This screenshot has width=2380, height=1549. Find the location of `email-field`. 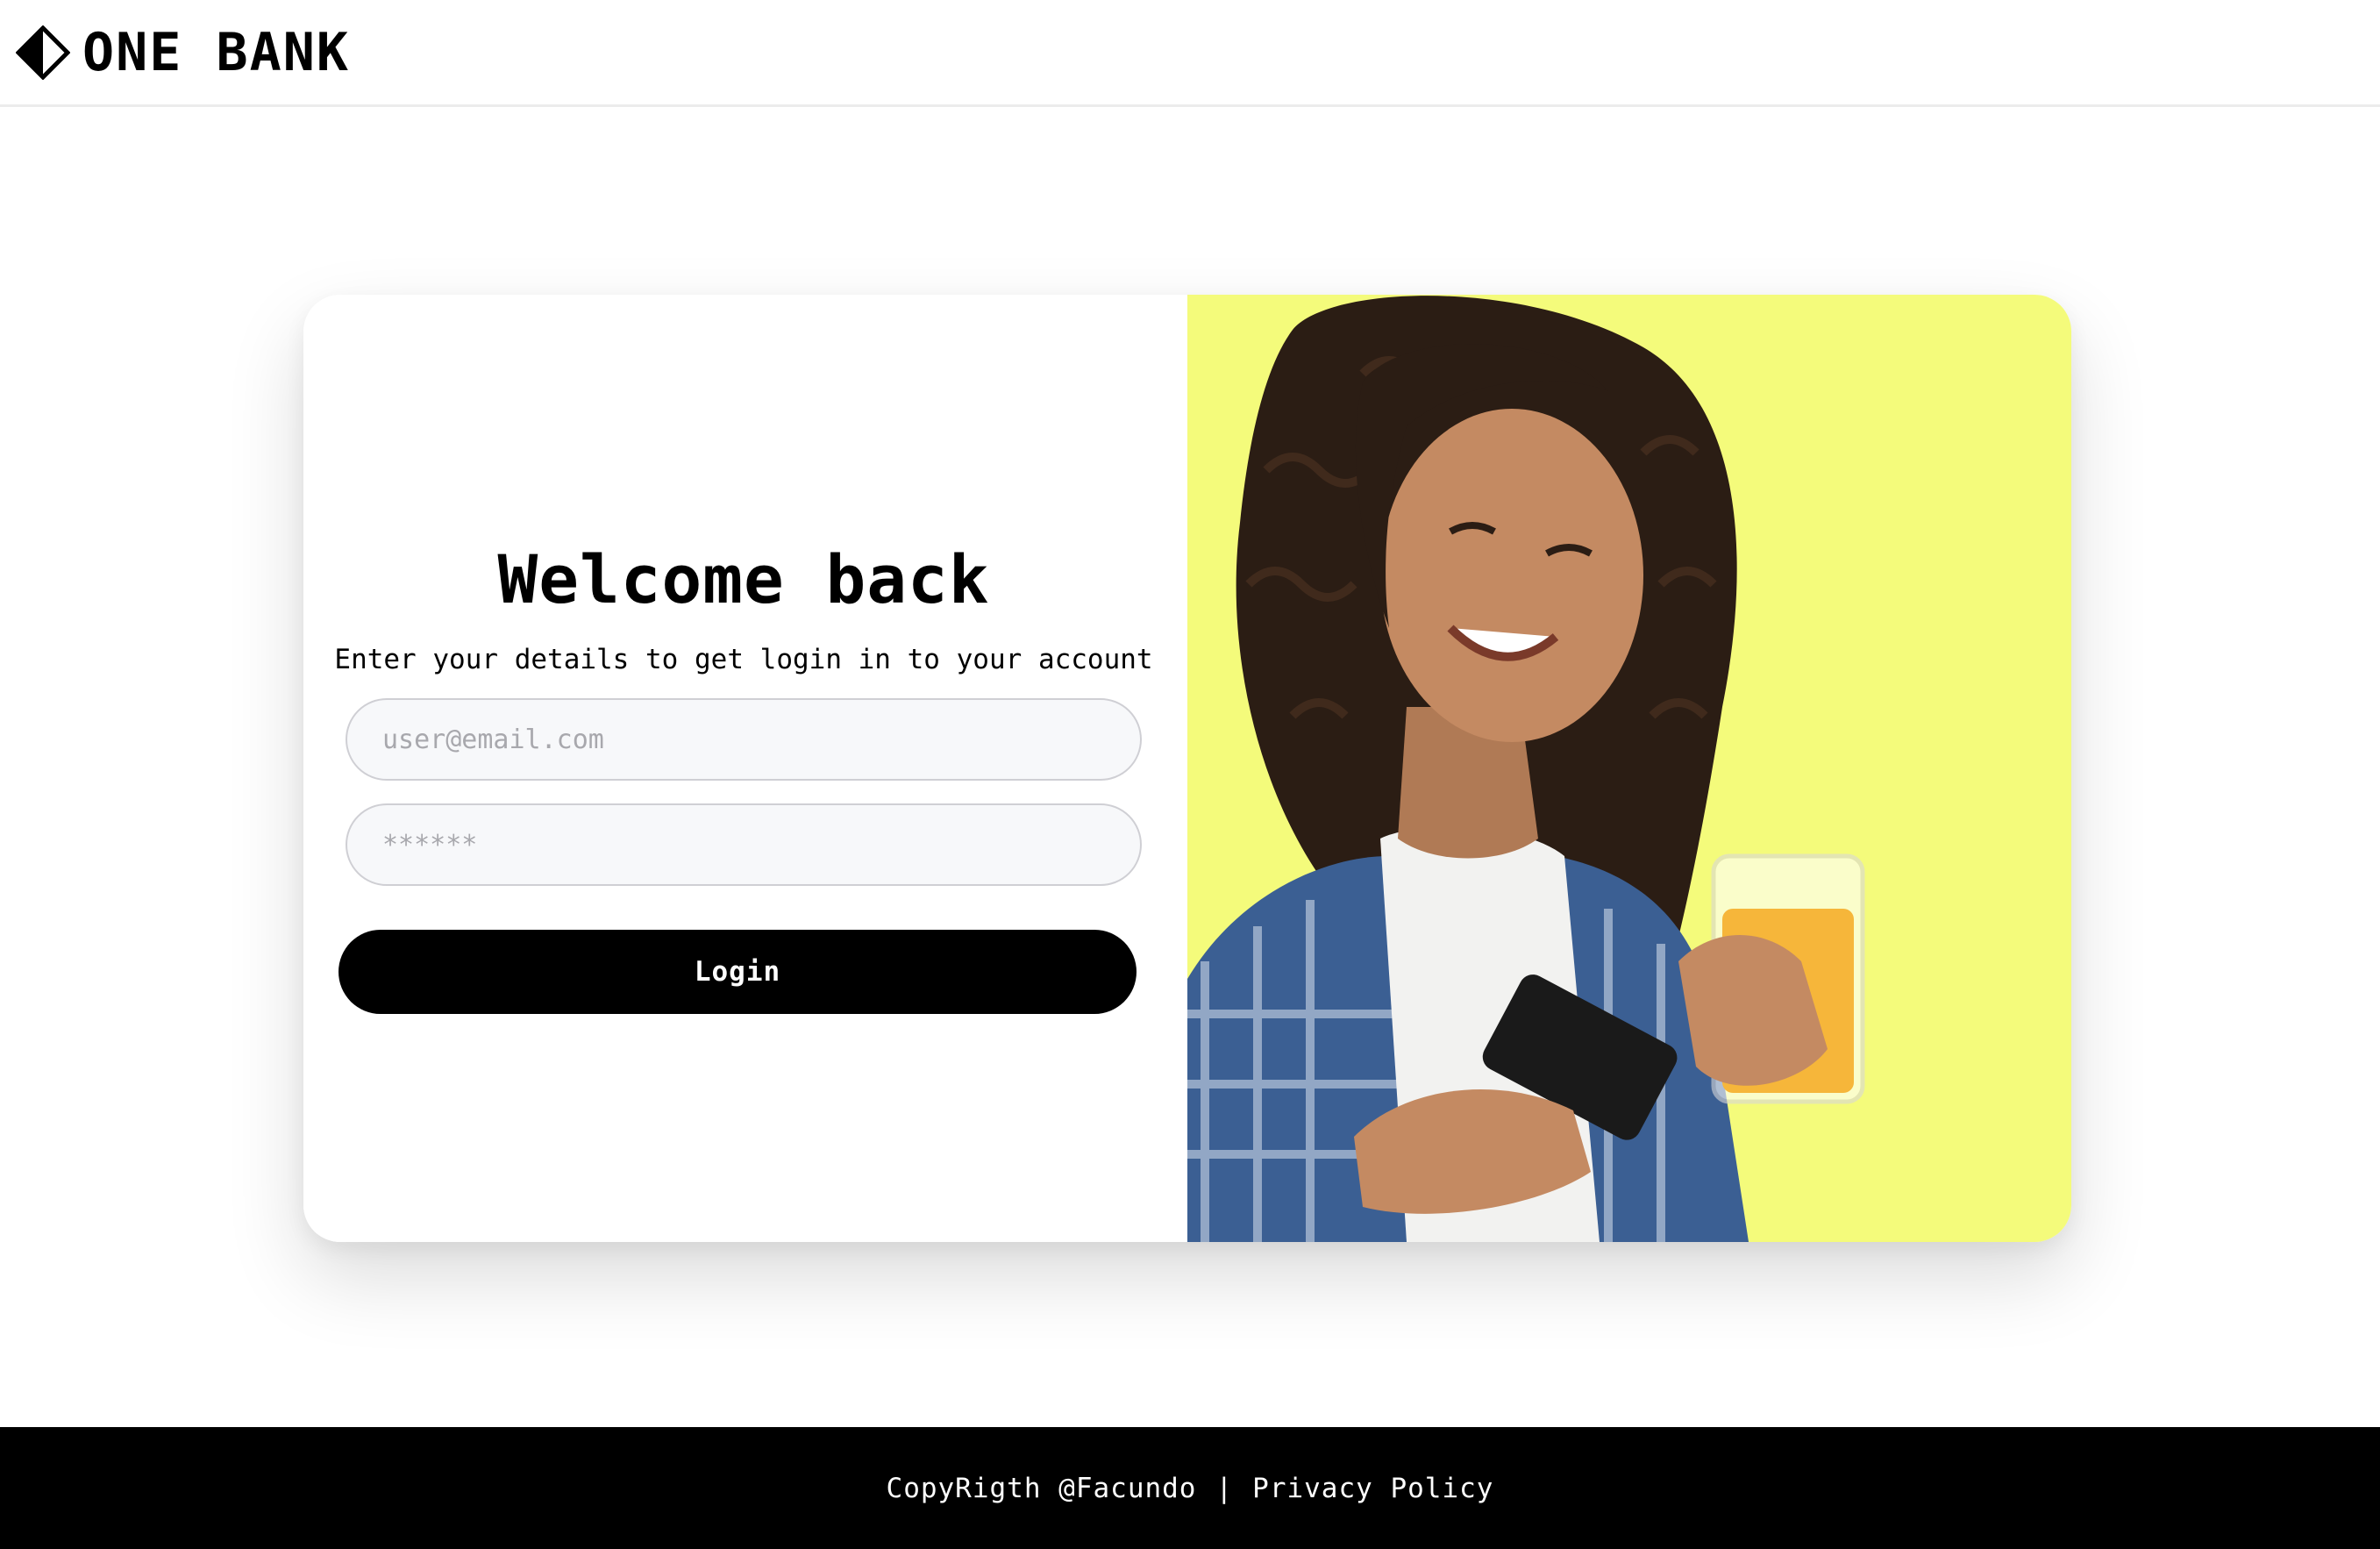

email-field is located at coordinates (744, 739).